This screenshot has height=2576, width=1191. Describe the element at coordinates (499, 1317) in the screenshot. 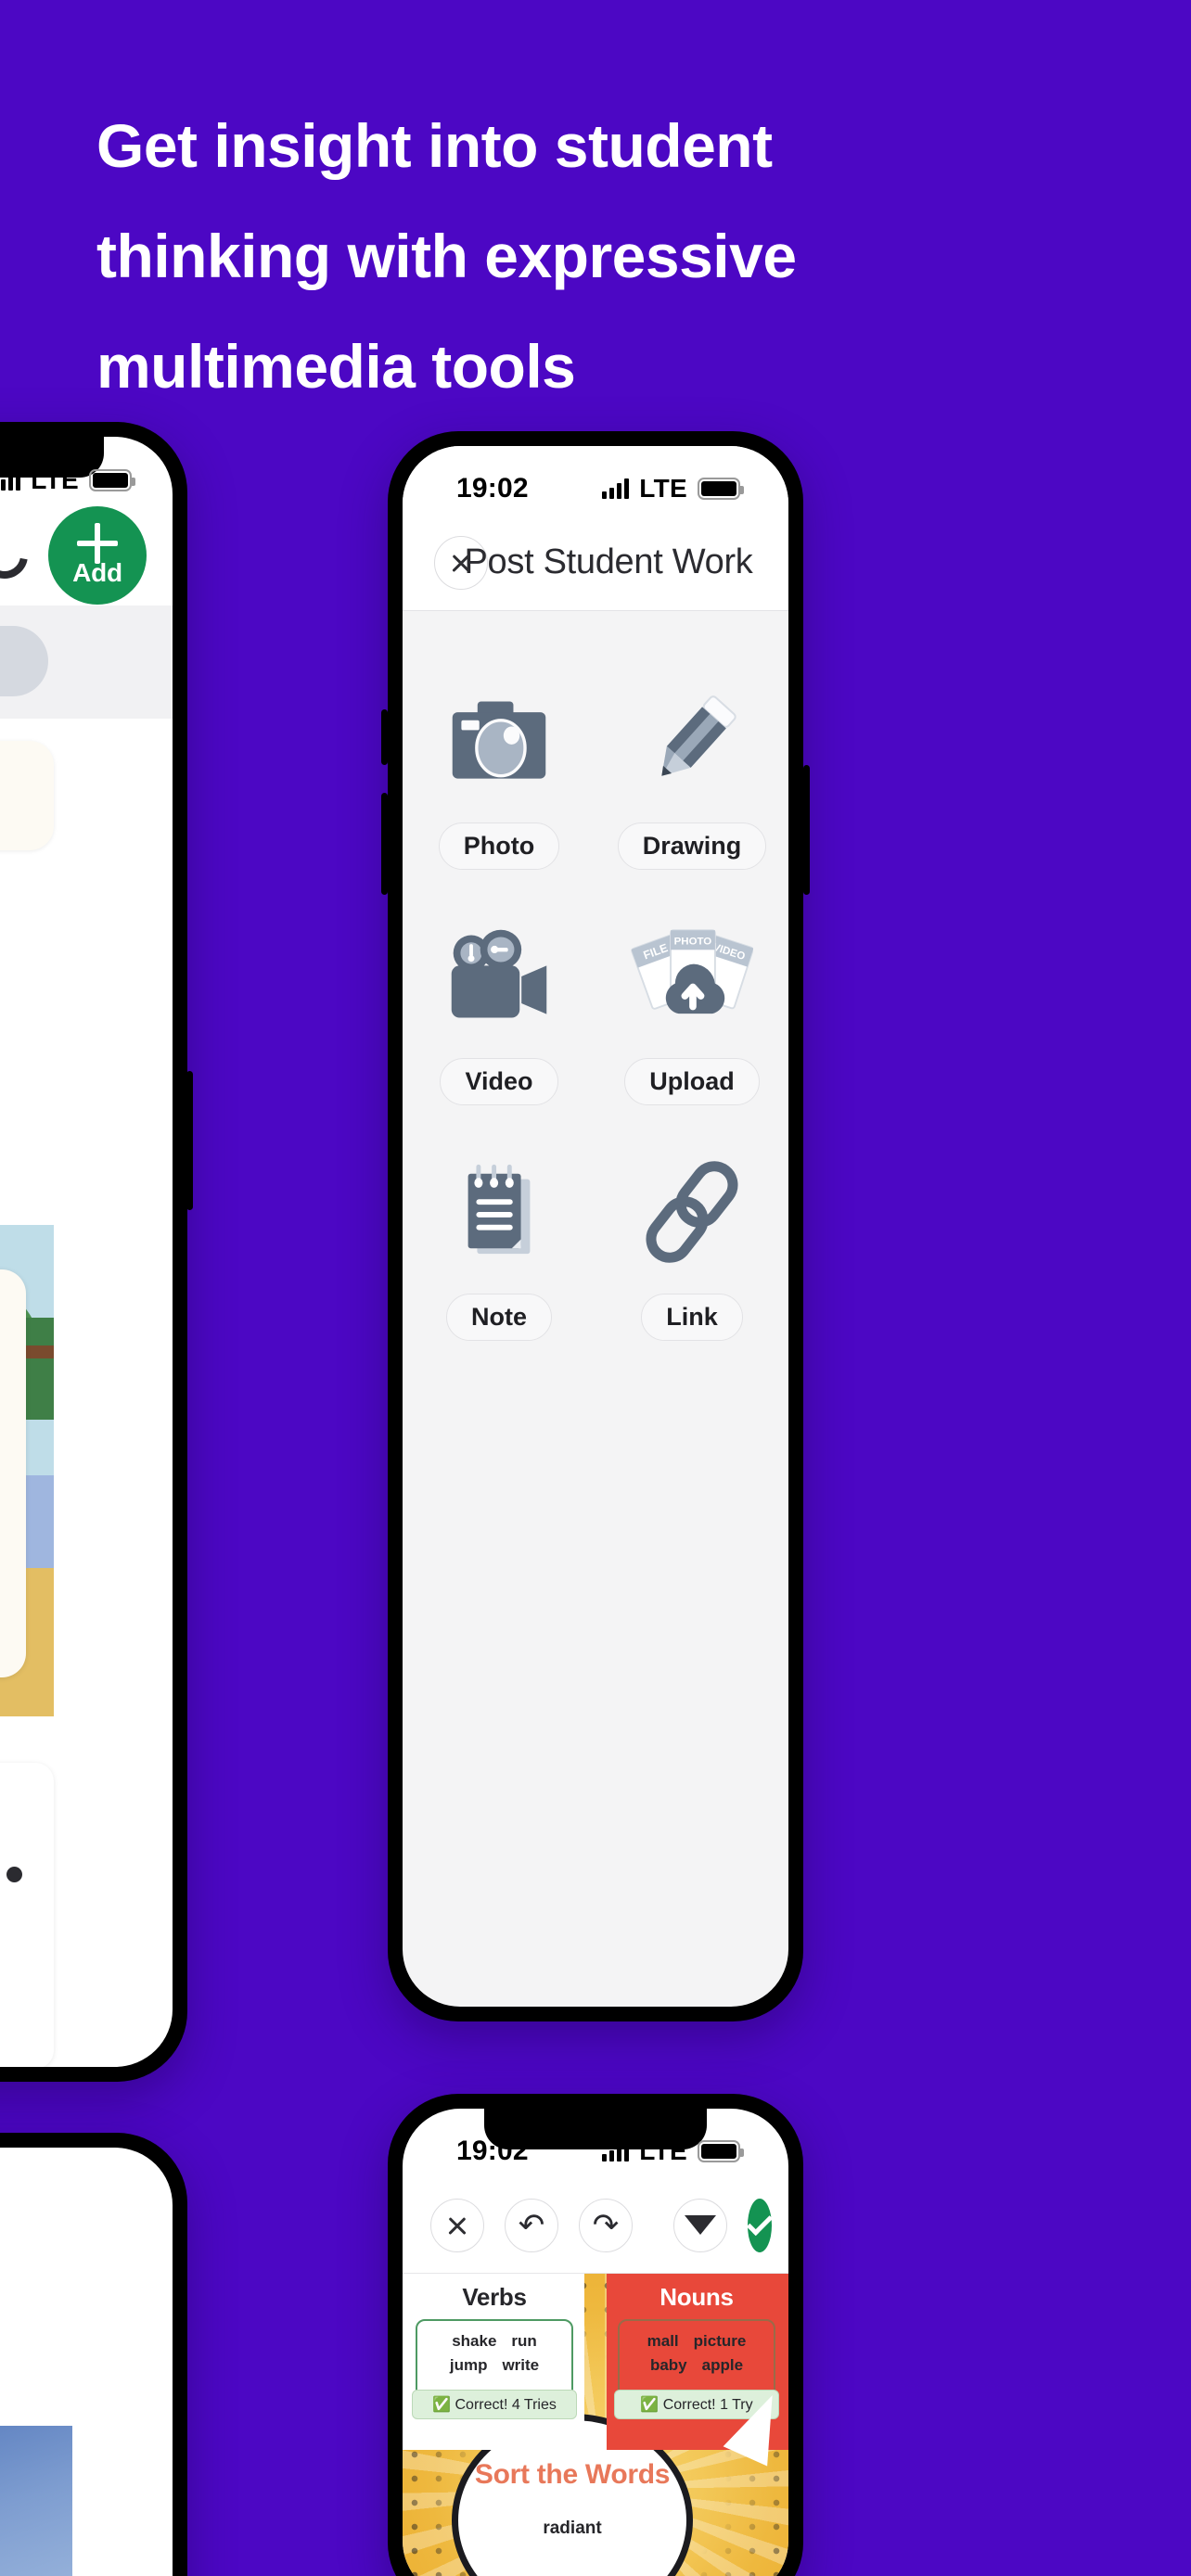

I see `option-note-label: Note` at that location.